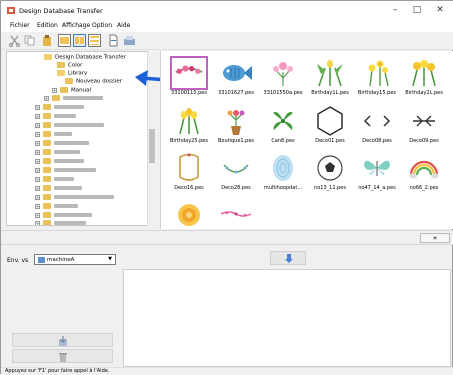 The height and width of the screenshot is (375, 453). What do you see at coordinates (29, 40) in the screenshot?
I see `copy-icon` at bounding box center [29, 40].